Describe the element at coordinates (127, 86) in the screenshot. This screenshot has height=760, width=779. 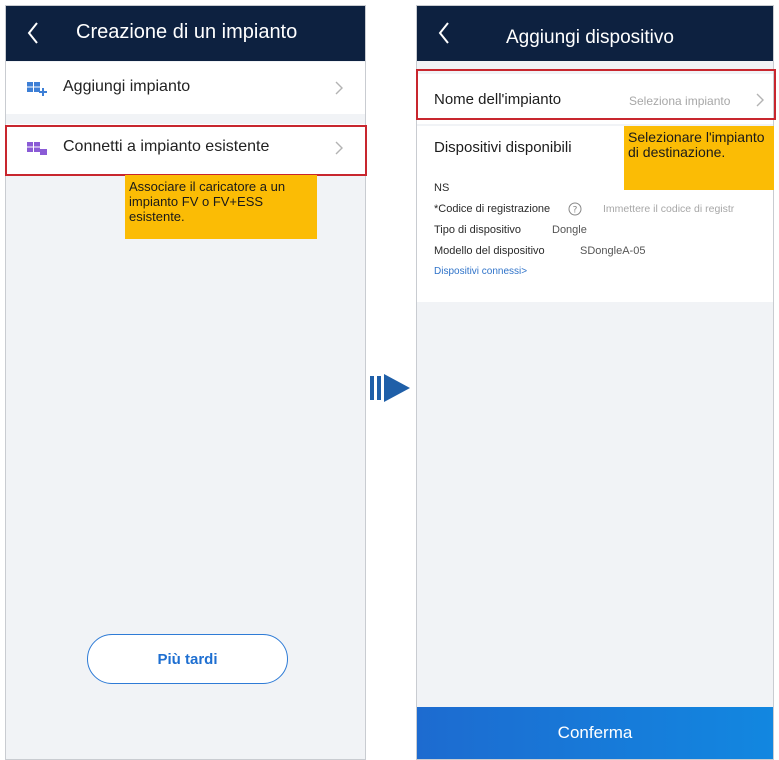
I see `menu-item-label: Aggiungi impianto` at that location.